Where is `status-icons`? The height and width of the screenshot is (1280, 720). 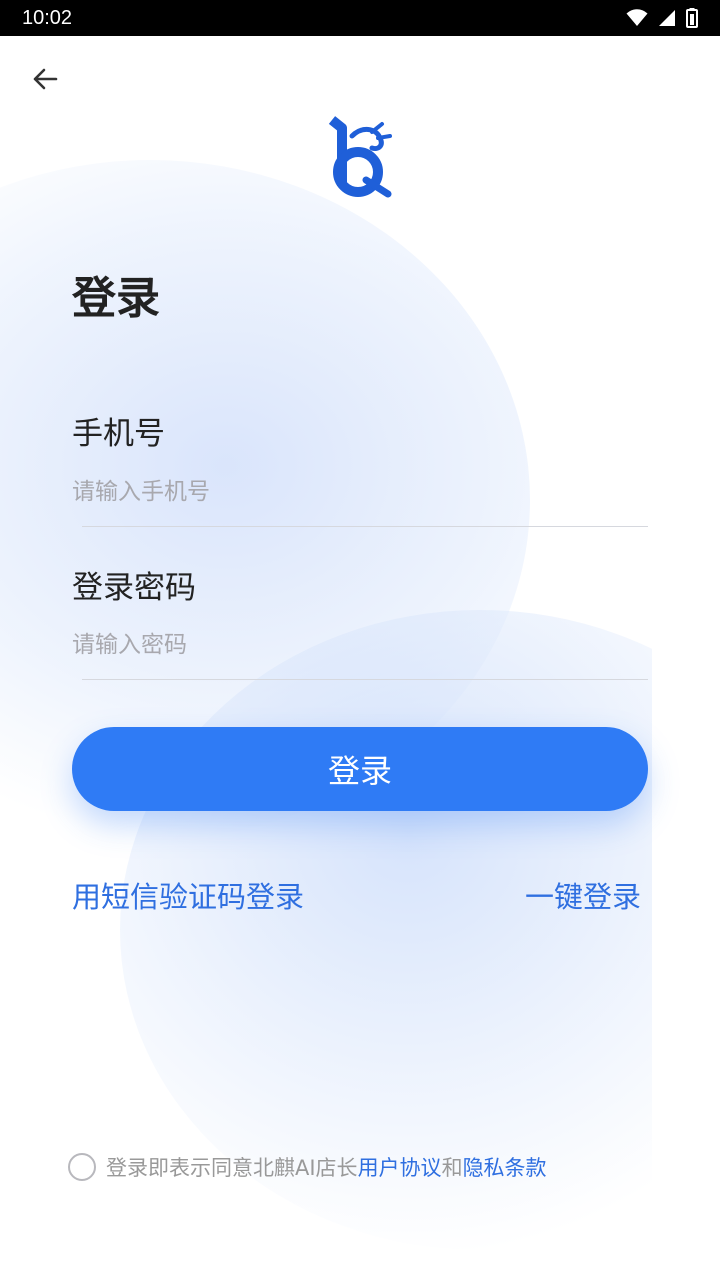 status-icons is located at coordinates (662, 18).